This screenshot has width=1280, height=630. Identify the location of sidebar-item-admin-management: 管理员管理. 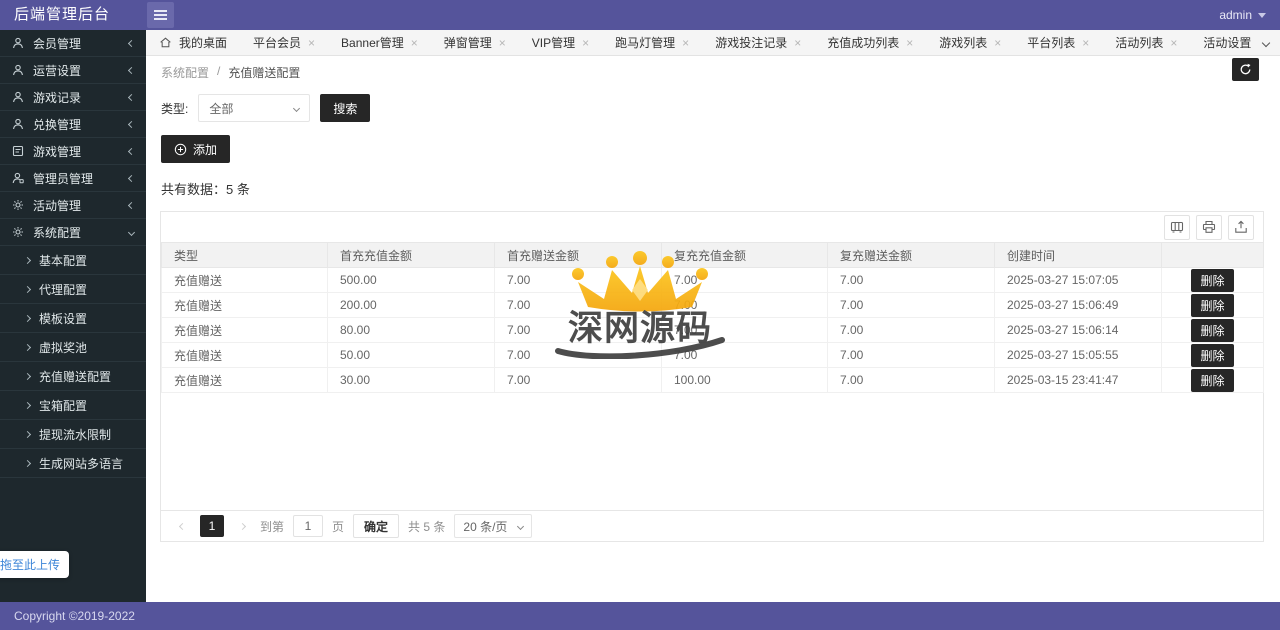
(73, 178).